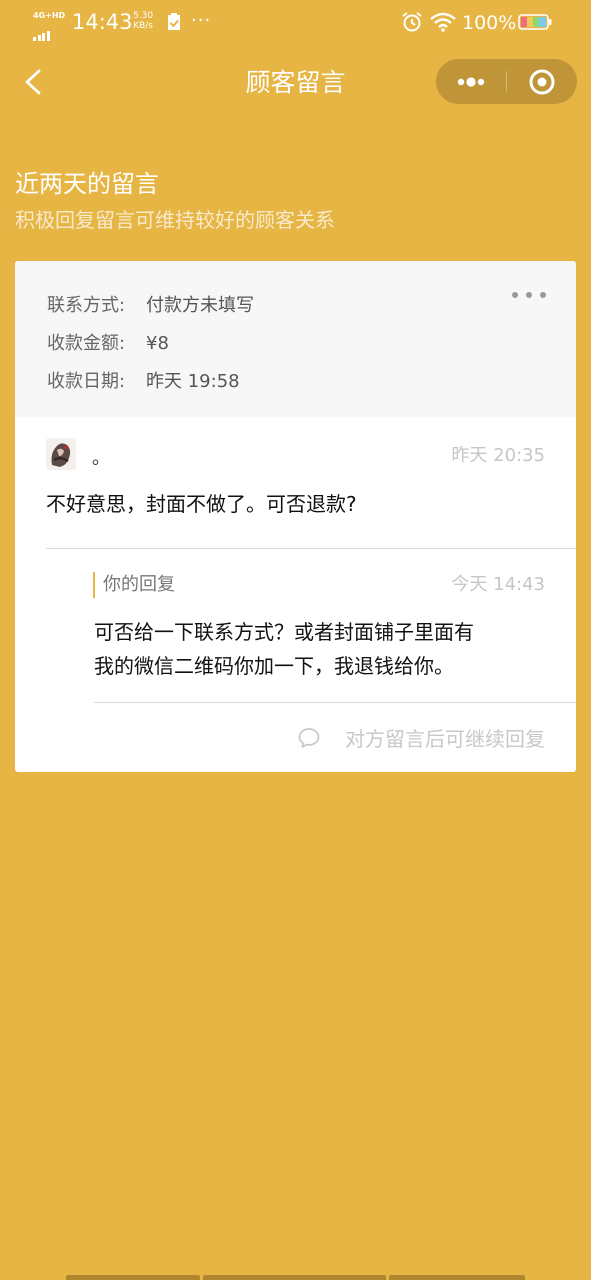 The height and width of the screenshot is (1280, 591). I want to click on contact-label: 联系方式:, so click(86, 305).